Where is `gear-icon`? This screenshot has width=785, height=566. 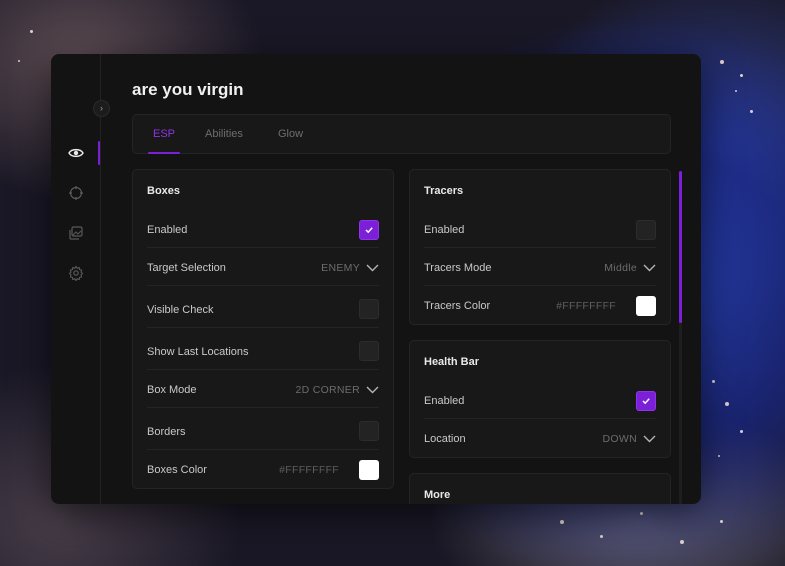 gear-icon is located at coordinates (76, 273).